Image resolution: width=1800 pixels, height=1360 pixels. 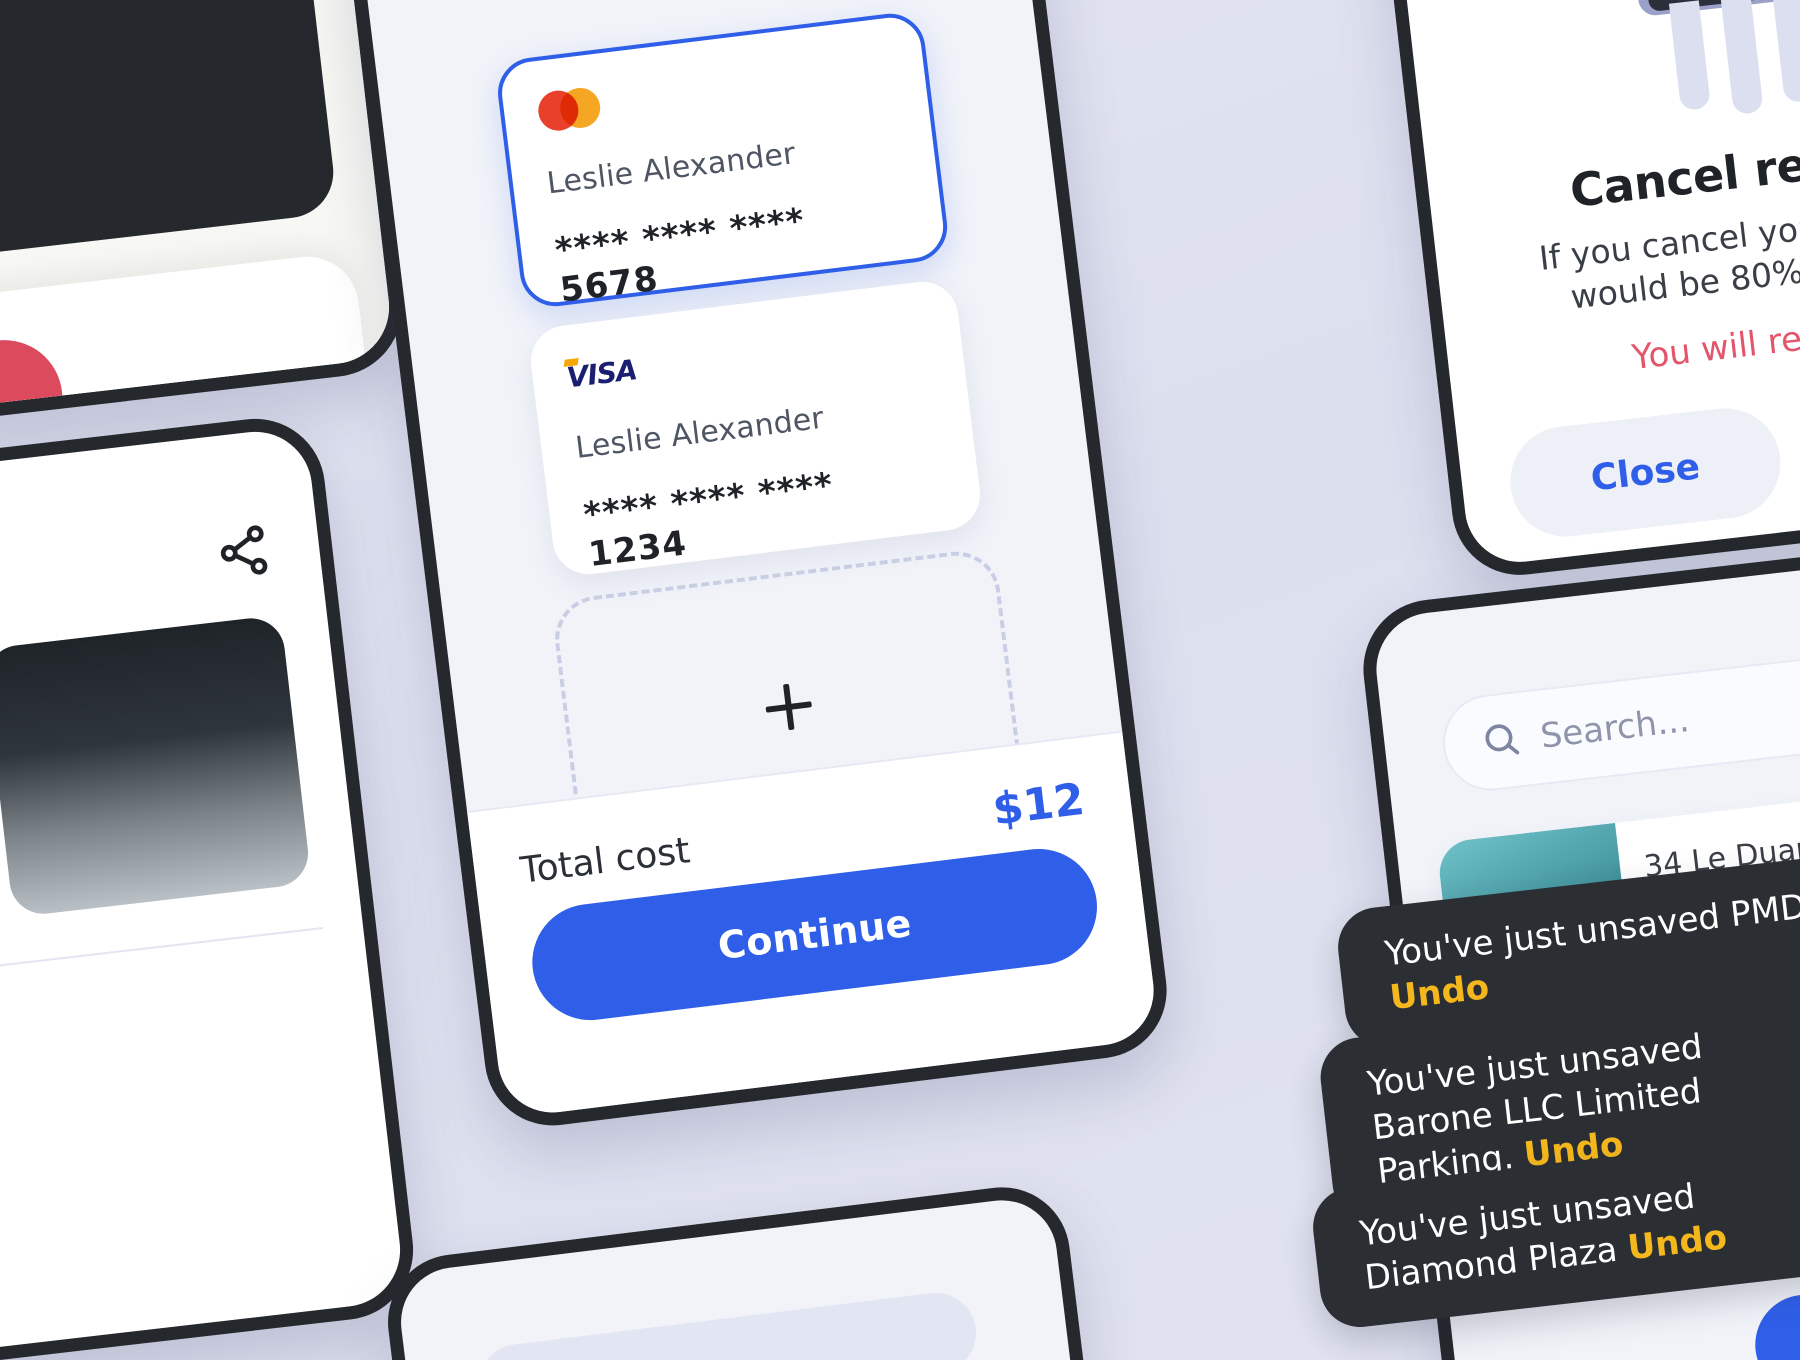 What do you see at coordinates (605, 861) in the screenshot?
I see `total-cost-label: Total cost` at bounding box center [605, 861].